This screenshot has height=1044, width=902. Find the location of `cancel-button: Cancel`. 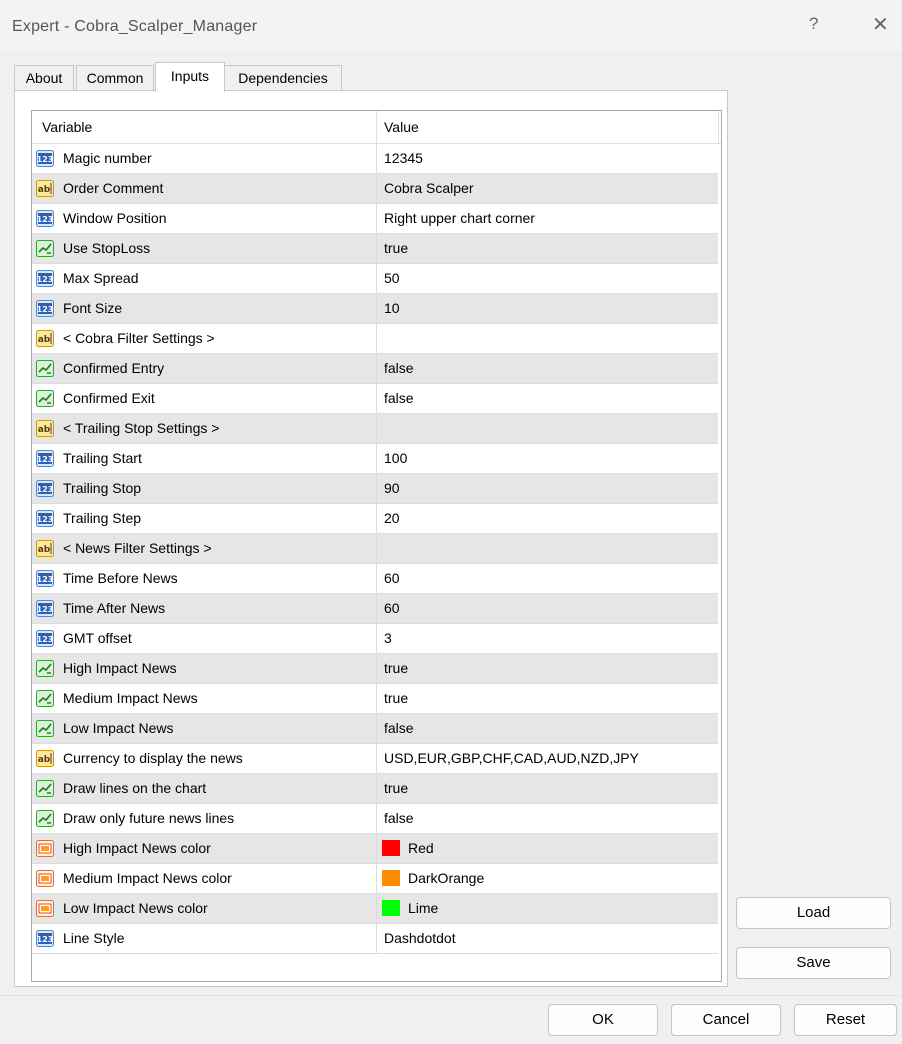

cancel-button: Cancel is located at coordinates (726, 1020).